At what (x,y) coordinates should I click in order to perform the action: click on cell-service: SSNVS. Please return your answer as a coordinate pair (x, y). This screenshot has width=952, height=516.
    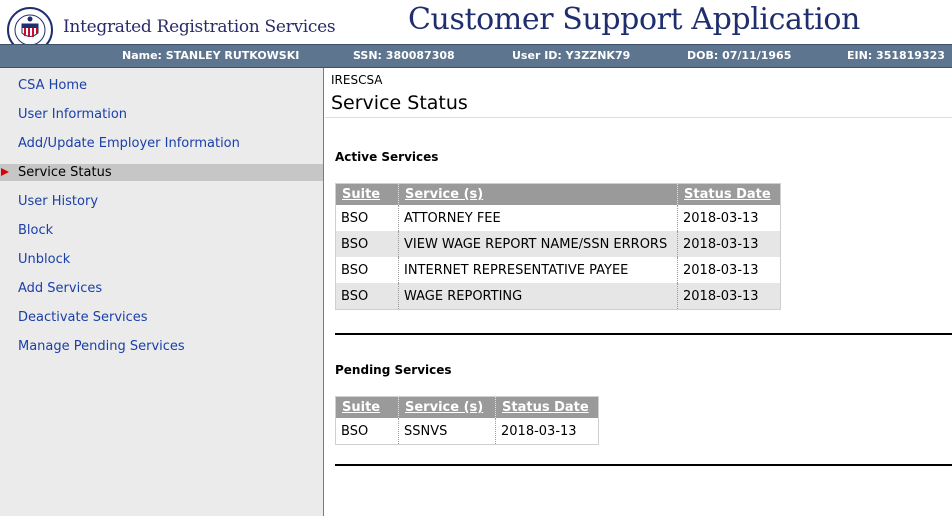
    Looking at the image, I should click on (447, 431).